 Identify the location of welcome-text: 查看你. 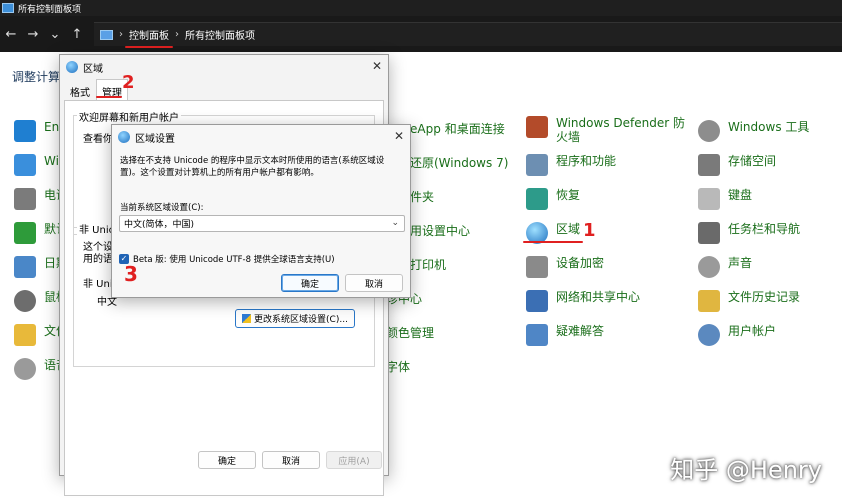
(98, 139).